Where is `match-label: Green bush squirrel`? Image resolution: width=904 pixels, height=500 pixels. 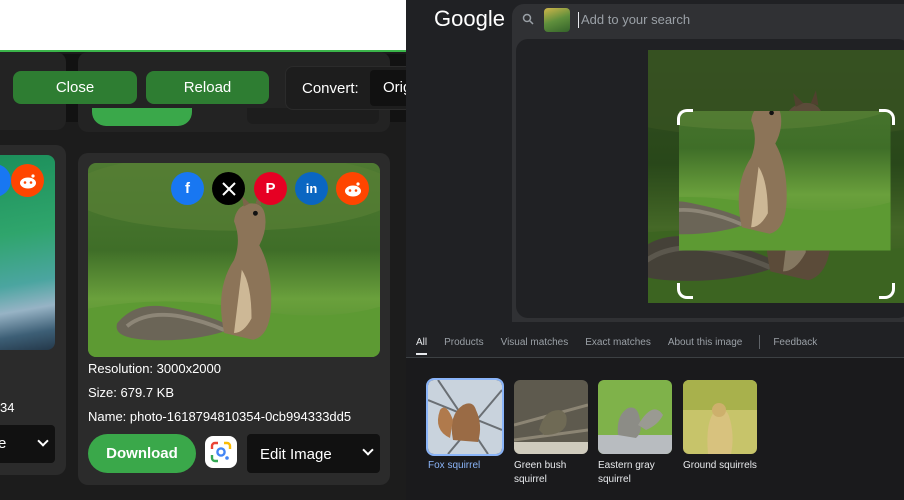
match-label: Green bush squirrel is located at coordinates (540, 472).